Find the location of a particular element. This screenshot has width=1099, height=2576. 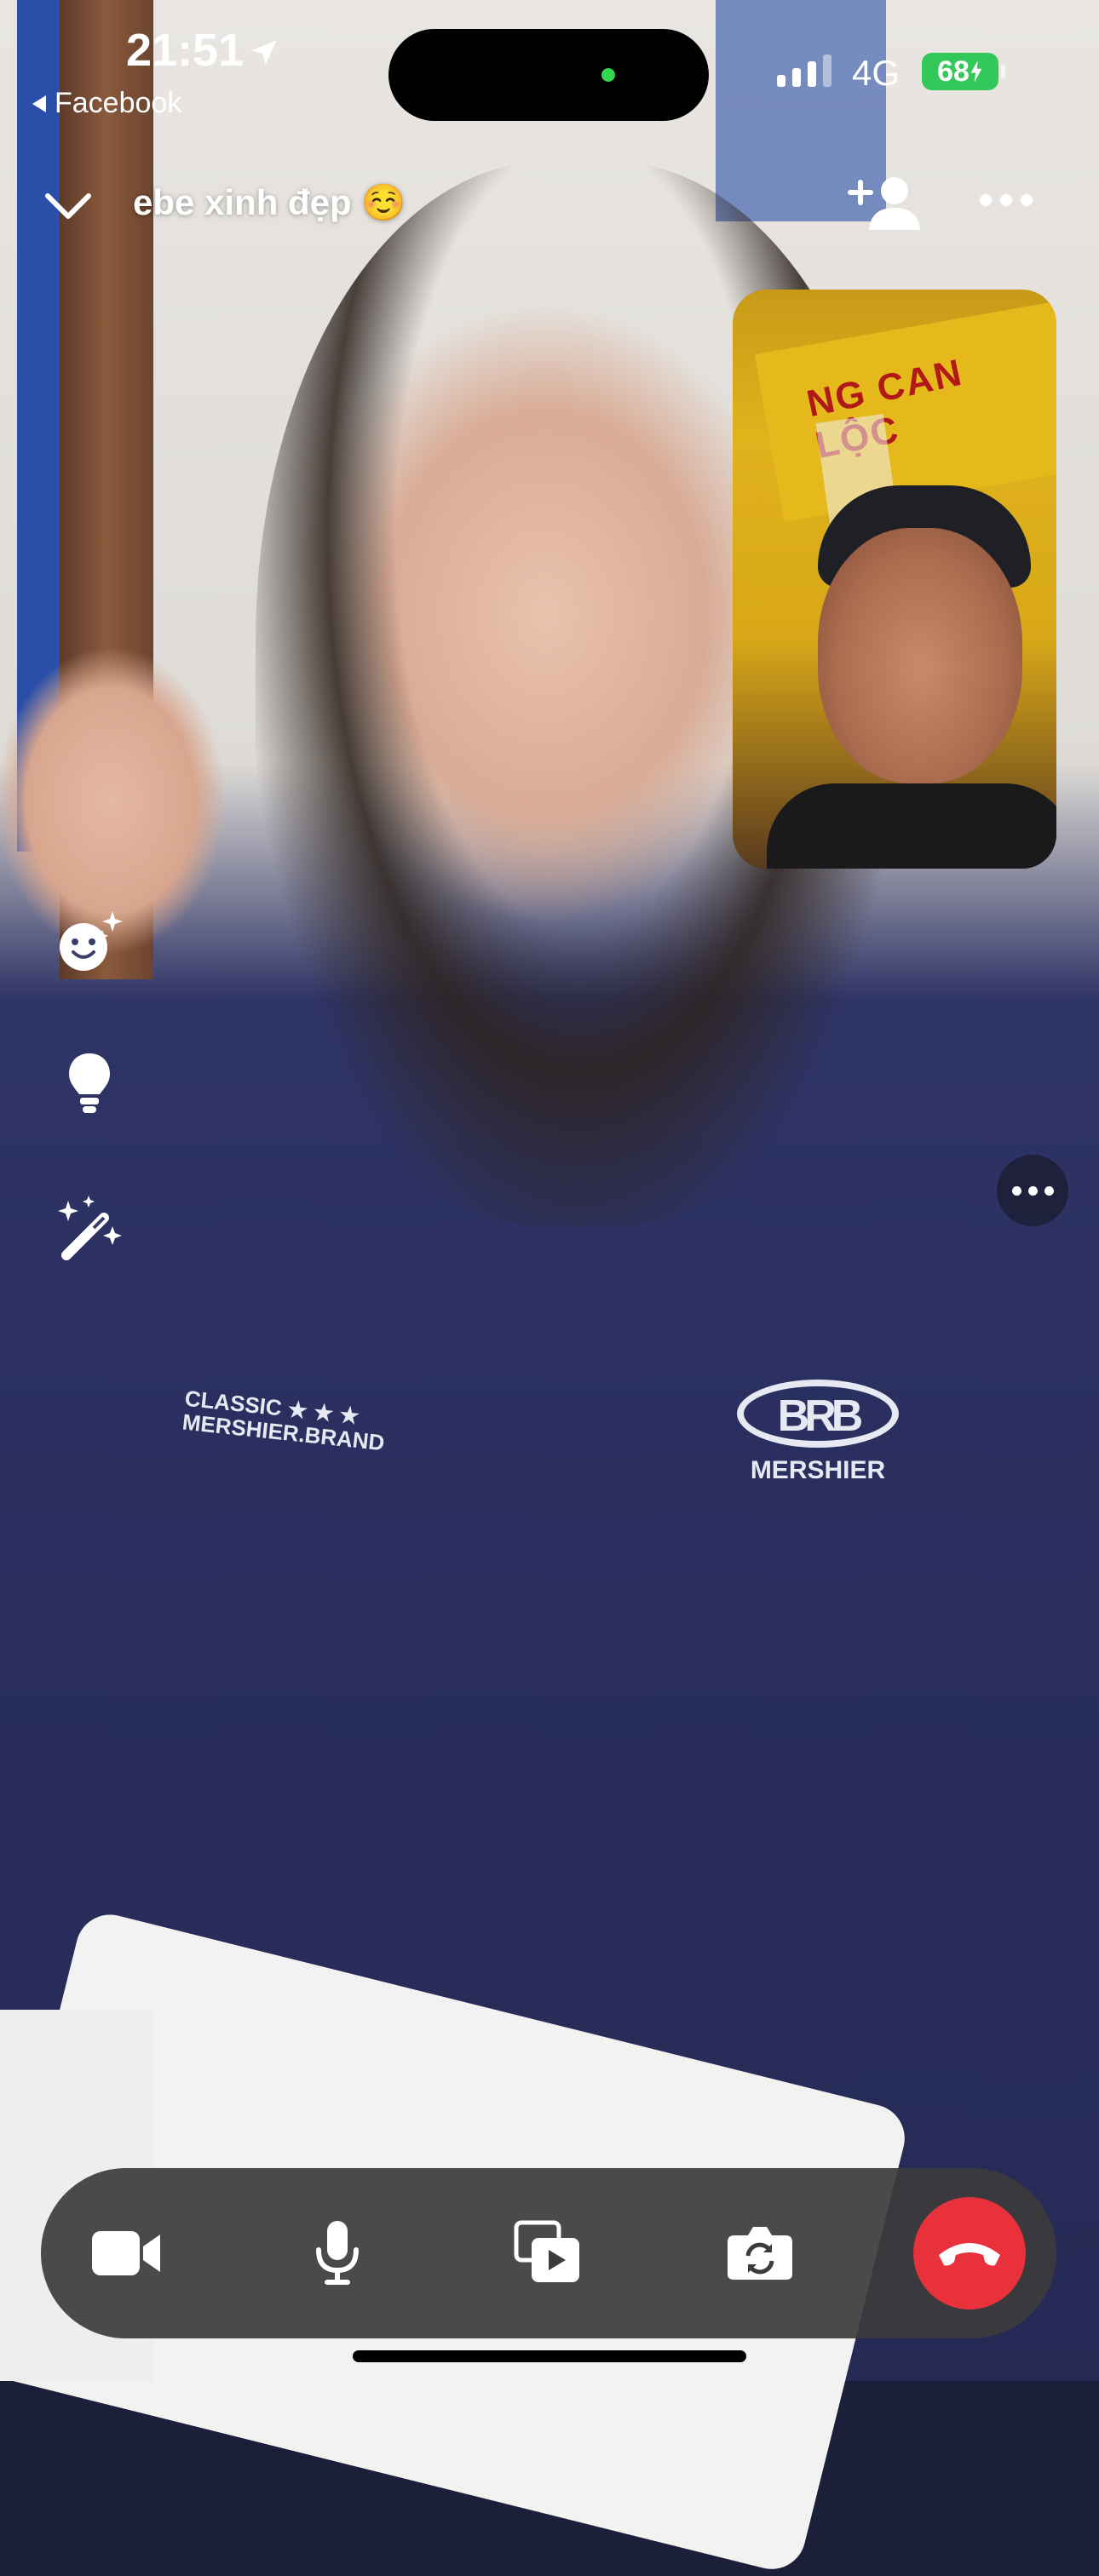

magic-wand-icon is located at coordinates (90, 1228).